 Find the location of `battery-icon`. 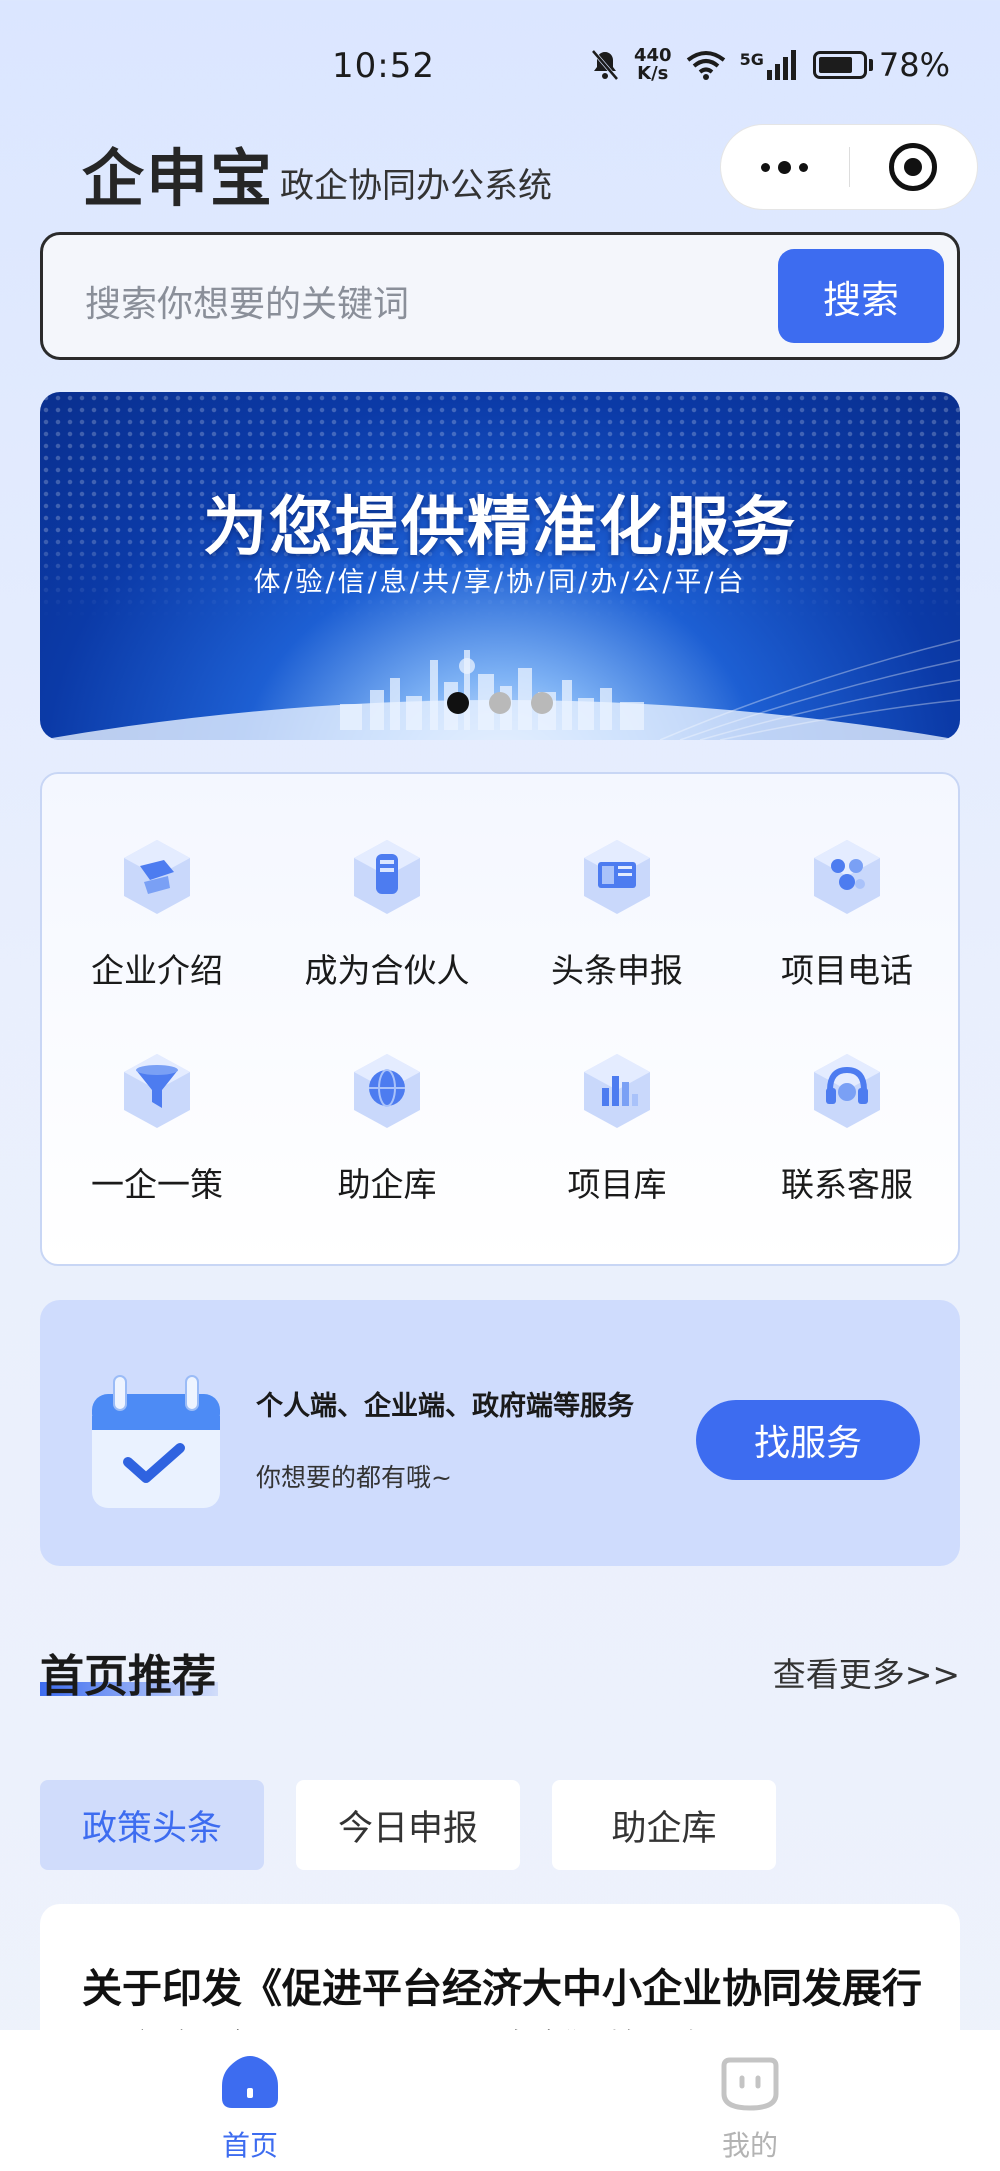

battery-icon is located at coordinates (842, 65).